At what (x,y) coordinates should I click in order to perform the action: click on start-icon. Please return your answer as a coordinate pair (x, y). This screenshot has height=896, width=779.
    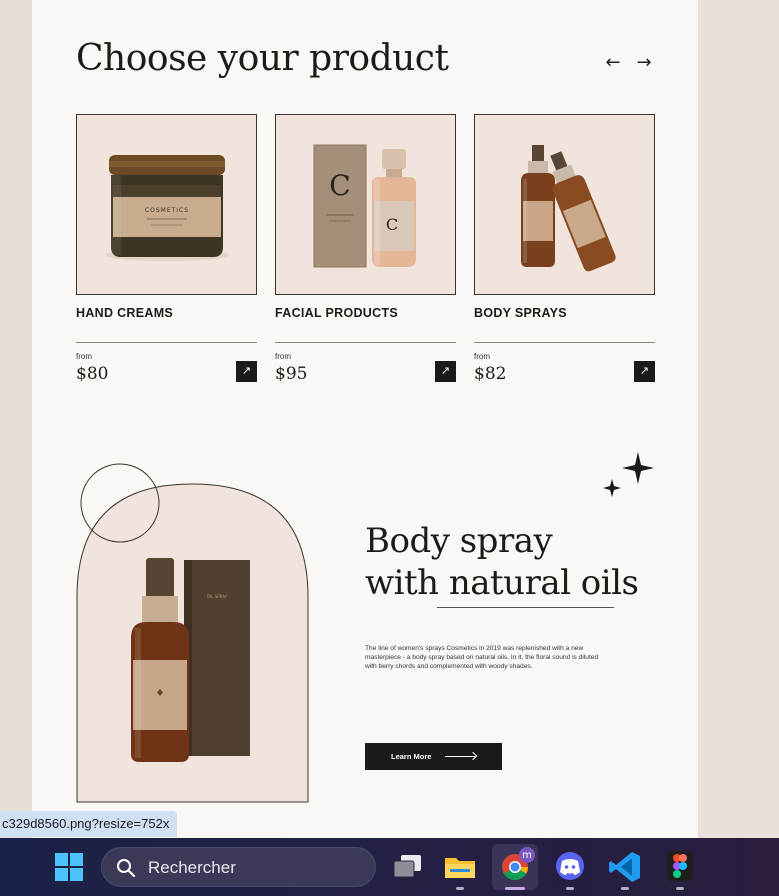
    Looking at the image, I should click on (69, 867).